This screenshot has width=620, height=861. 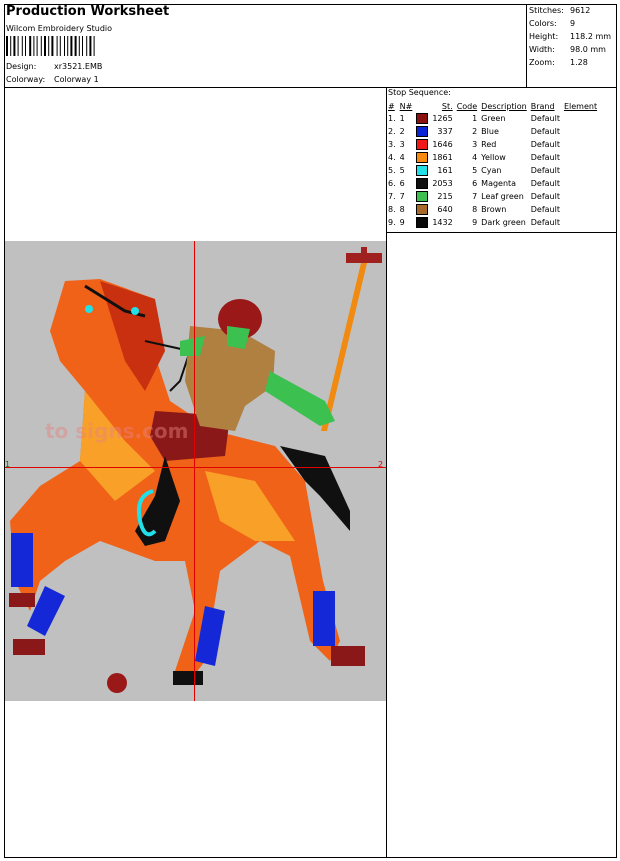 I want to click on row-stitches: 1861, so click(x=442, y=157).